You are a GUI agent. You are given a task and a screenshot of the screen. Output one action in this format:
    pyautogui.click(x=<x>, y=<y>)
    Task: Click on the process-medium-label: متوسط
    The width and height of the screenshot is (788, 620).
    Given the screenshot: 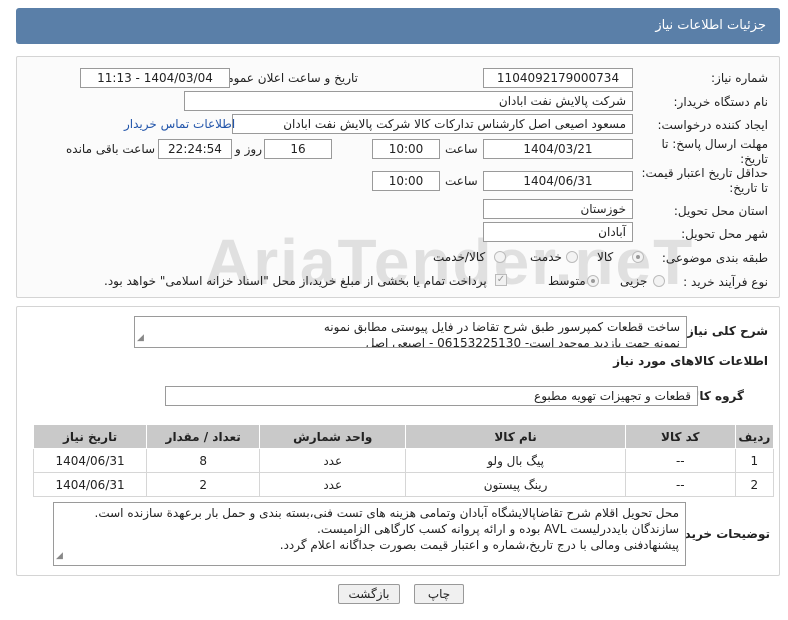 What is the action you would take?
    pyautogui.click(x=567, y=281)
    